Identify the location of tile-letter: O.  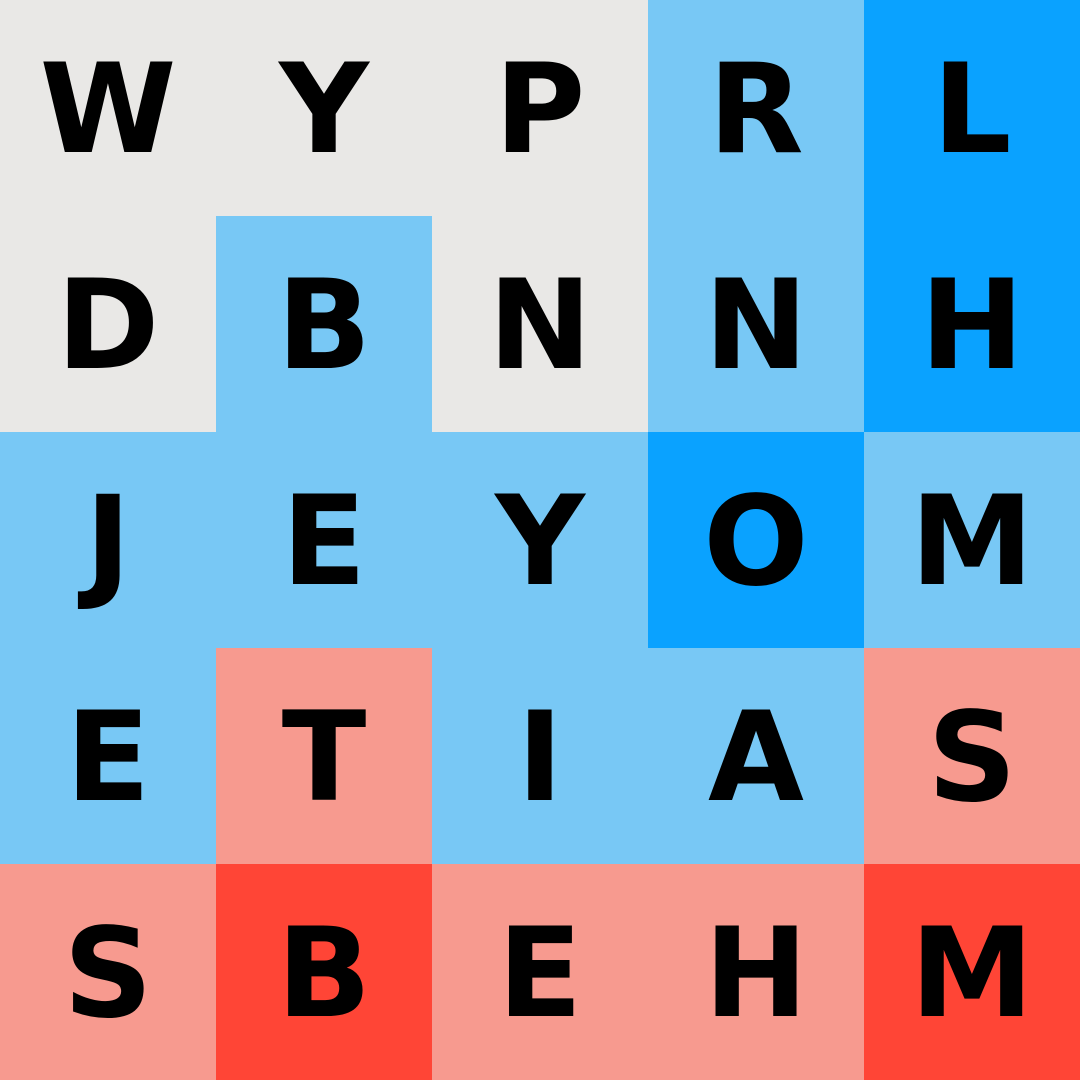
(756, 542).